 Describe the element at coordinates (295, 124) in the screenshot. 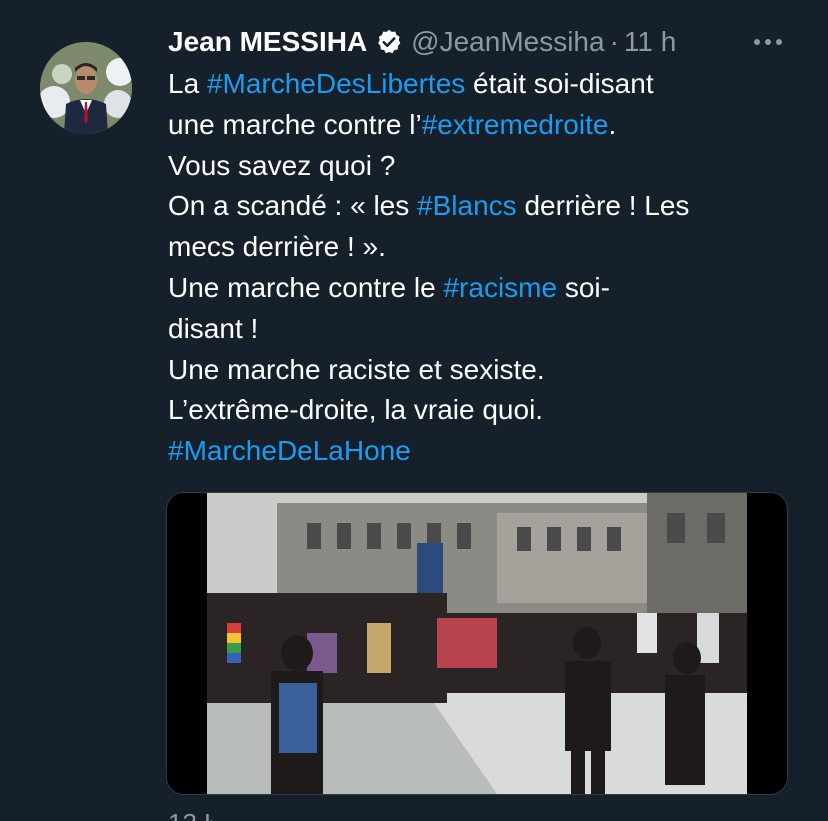

I see `tweet-text-segment: une marche contre l’` at that location.